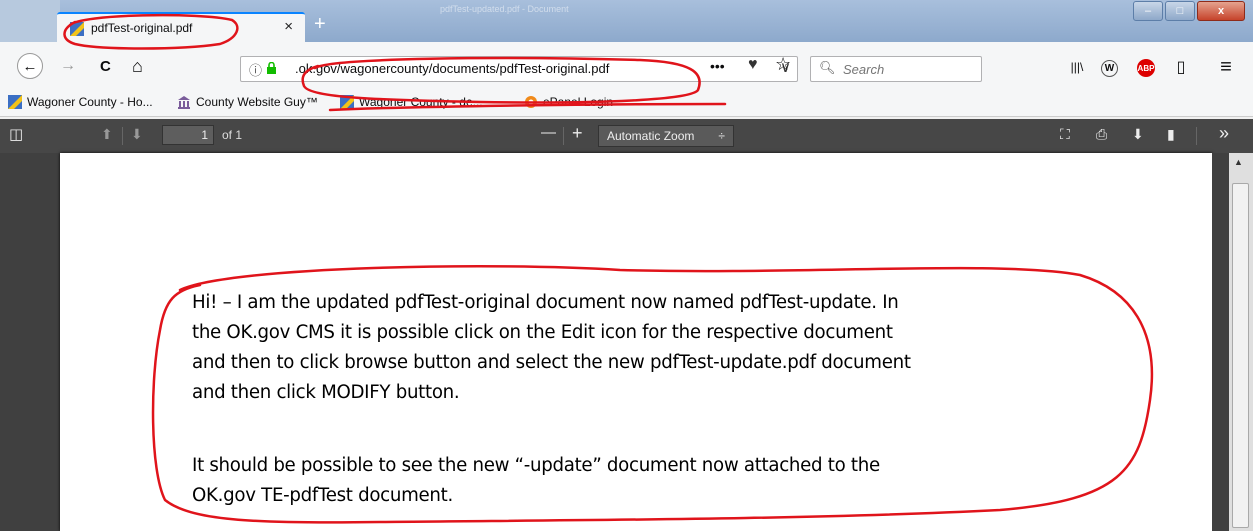 This screenshot has width=1253, height=531. Describe the element at coordinates (578, 102) in the screenshot. I see `bookmark-label: ePanel Login` at that location.